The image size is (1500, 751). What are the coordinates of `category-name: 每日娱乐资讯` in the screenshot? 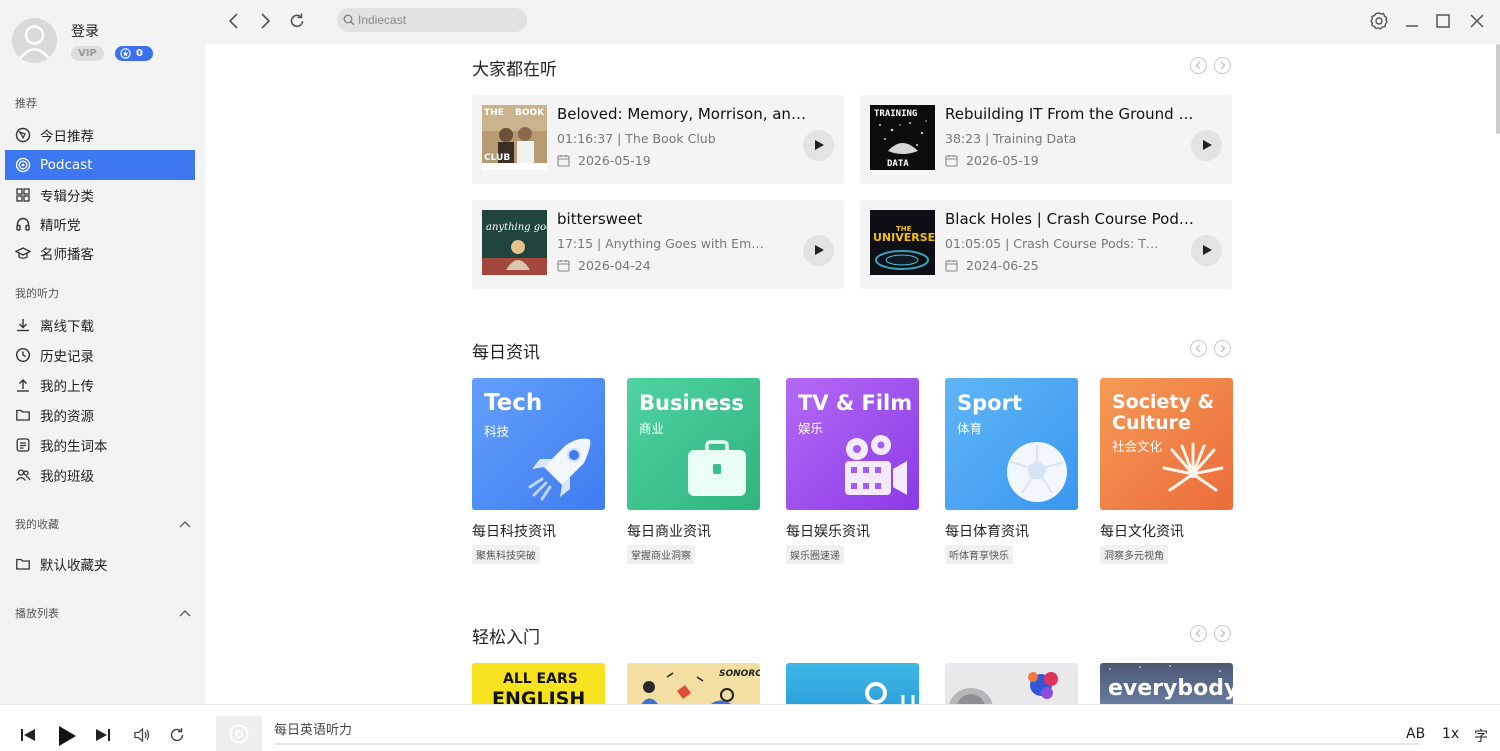 It's located at (828, 532).